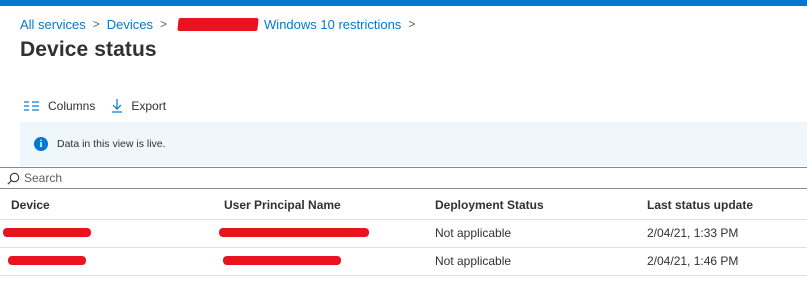  Describe the element at coordinates (149, 106) in the screenshot. I see `export-label: Export` at that location.